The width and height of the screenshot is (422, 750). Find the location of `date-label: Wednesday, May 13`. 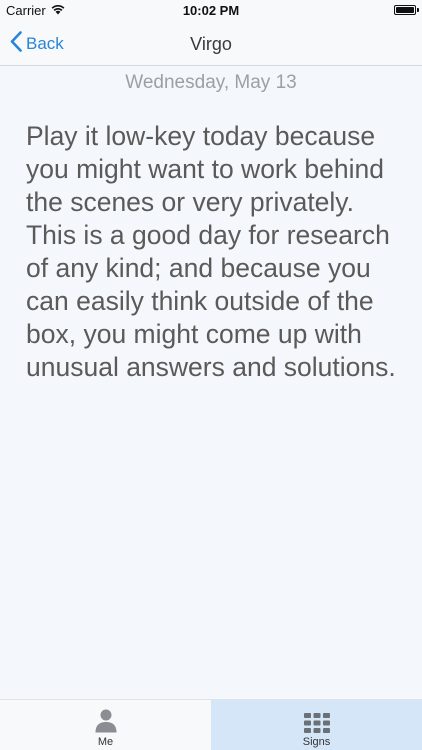

date-label: Wednesday, May 13 is located at coordinates (211, 82).